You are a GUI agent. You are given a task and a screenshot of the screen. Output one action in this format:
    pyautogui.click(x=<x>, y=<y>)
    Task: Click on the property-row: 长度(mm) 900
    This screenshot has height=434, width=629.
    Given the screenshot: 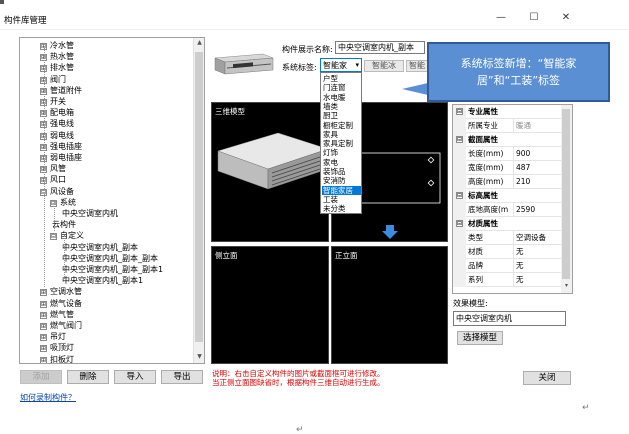 What is the action you would take?
    pyautogui.click(x=507, y=154)
    